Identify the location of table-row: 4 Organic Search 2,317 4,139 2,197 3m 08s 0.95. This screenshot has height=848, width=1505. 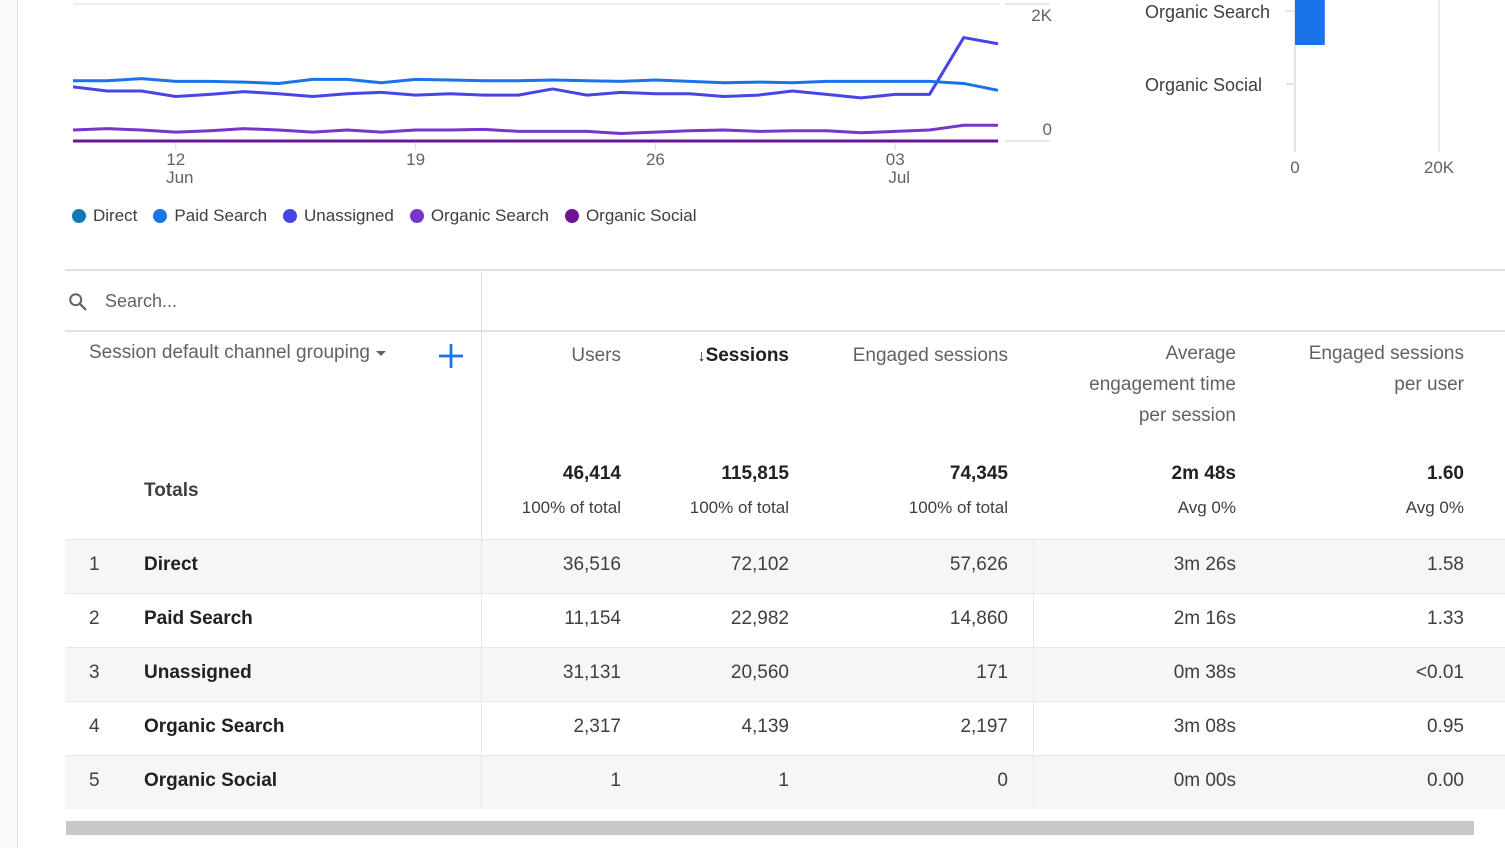
(785, 728).